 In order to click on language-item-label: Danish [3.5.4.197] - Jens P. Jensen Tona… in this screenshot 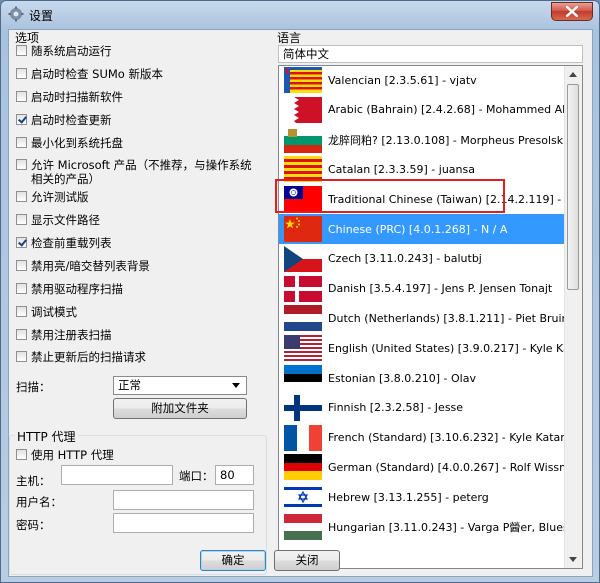, I will do `click(440, 289)`.